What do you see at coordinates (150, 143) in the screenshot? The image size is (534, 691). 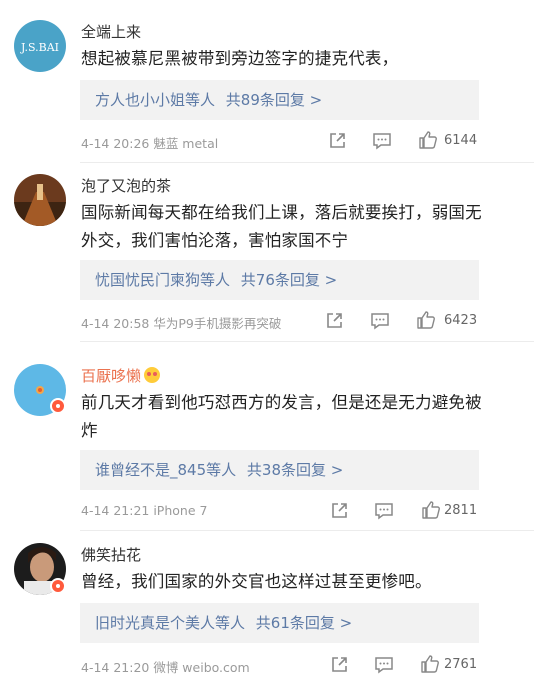 I see `comment-meta: 4-14 20:26 魅蓝 metal` at bounding box center [150, 143].